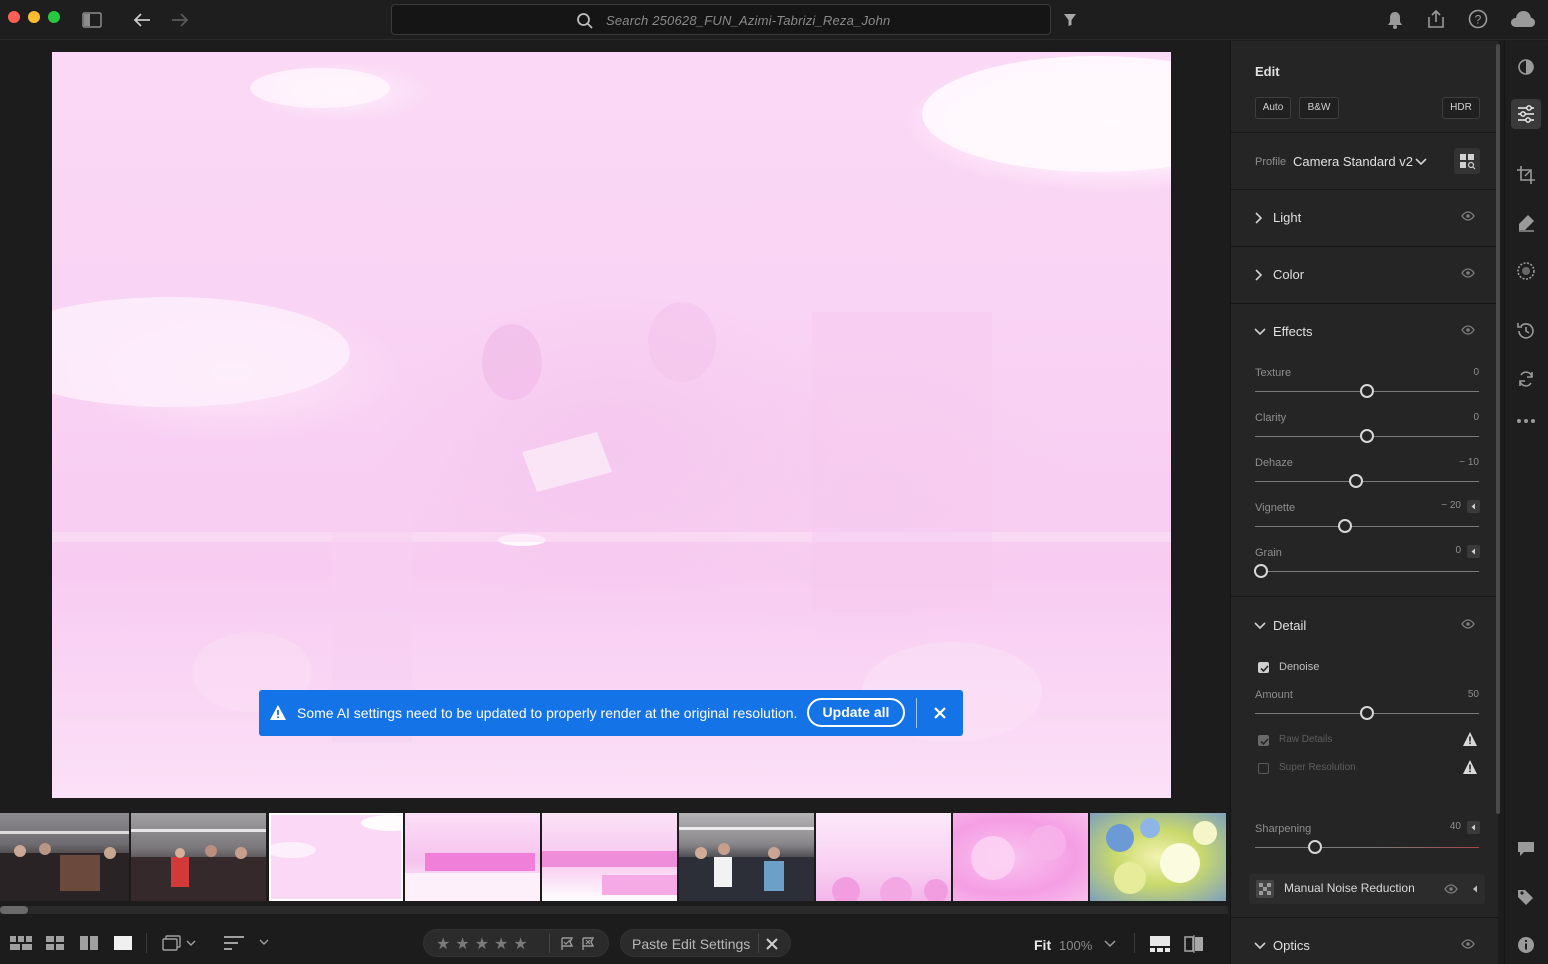 The height and width of the screenshot is (964, 1548). I want to click on slider-value: − 20, so click(1441, 505).